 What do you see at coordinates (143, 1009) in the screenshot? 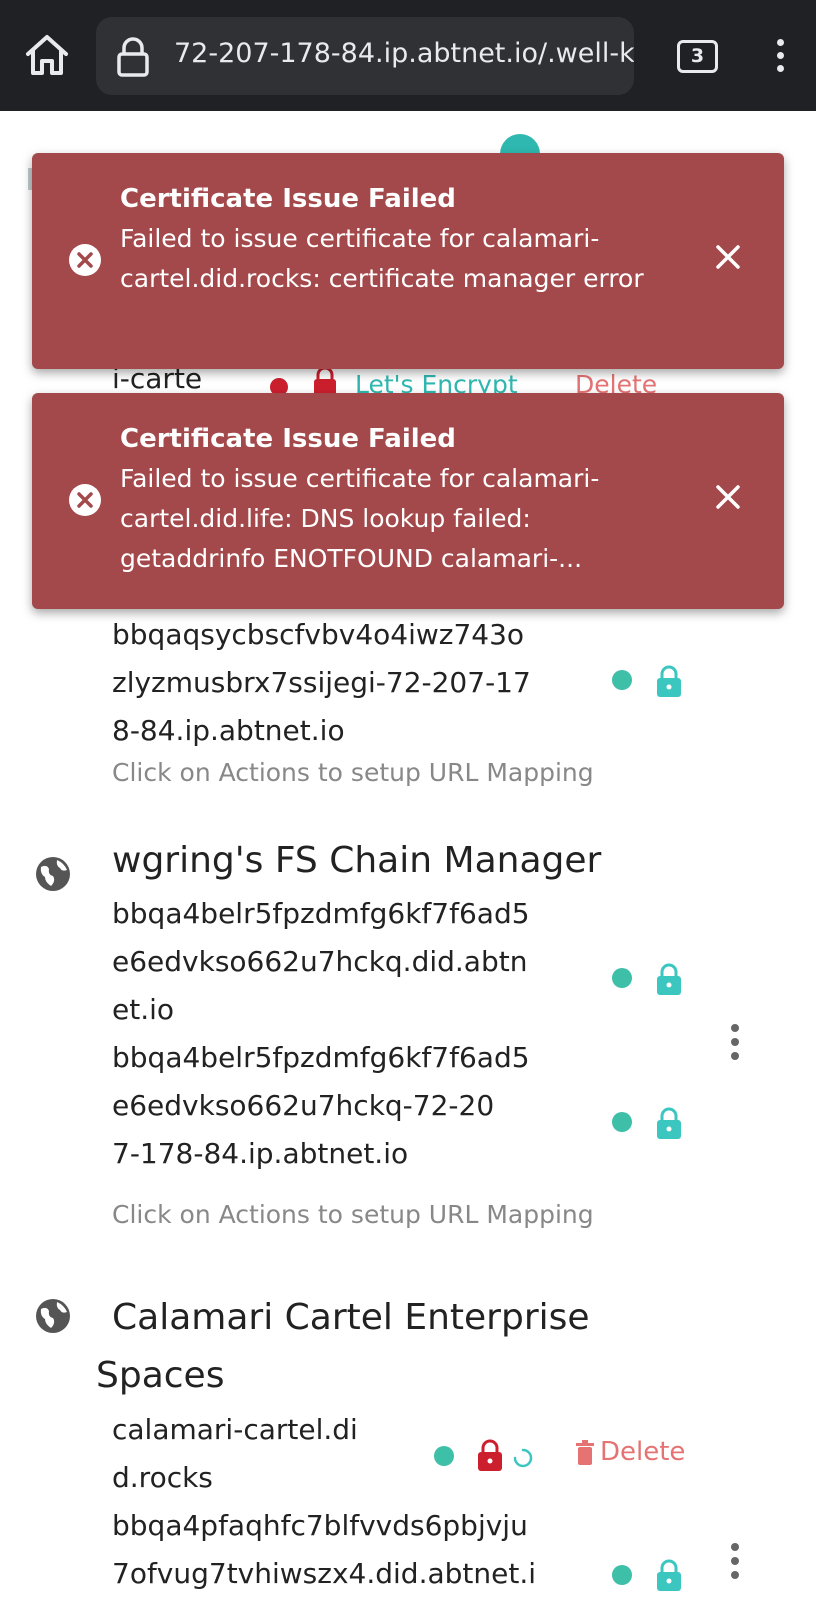
I see `domain-line: et.io` at bounding box center [143, 1009].